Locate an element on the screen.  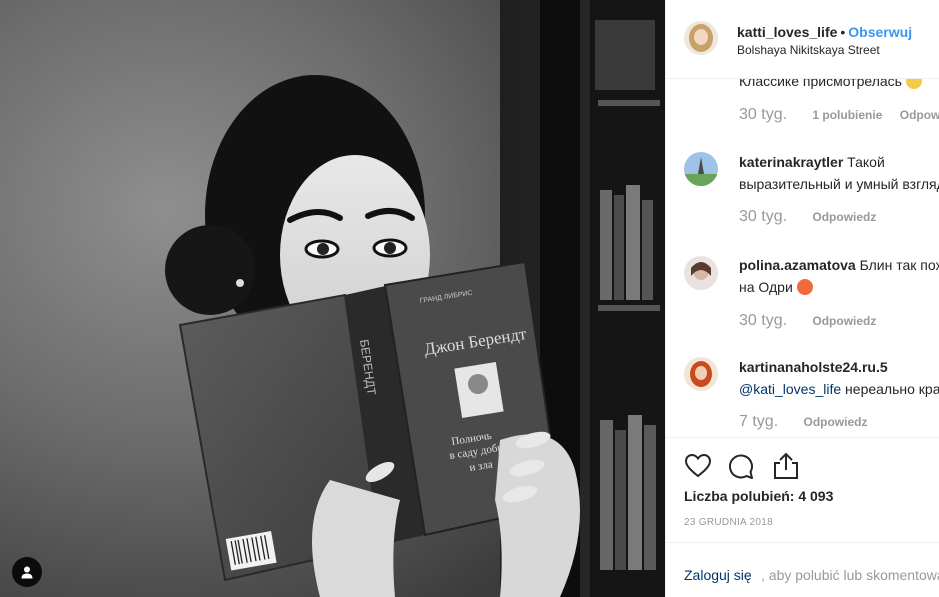
share-upload-icon is located at coordinates (786, 465).